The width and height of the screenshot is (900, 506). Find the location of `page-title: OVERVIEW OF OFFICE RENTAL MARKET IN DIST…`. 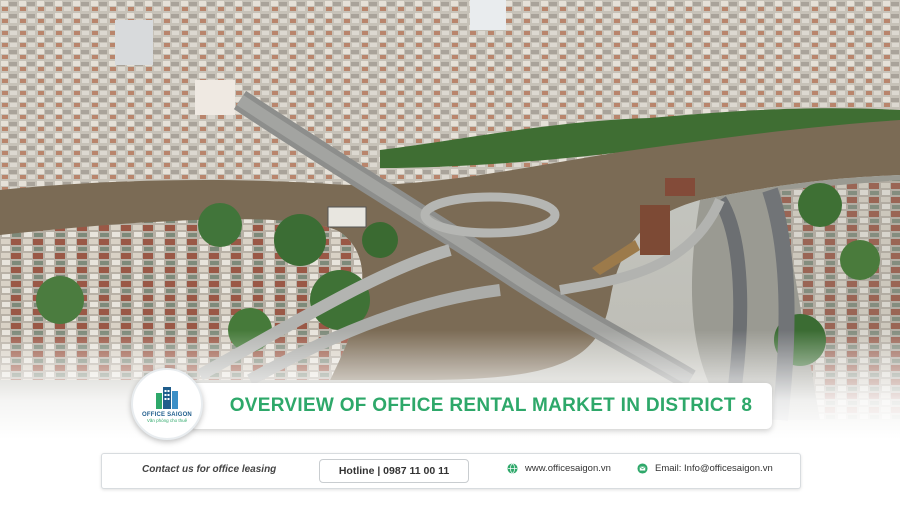

page-title: OVERVIEW OF OFFICE RENTAL MARKET IN DIST… is located at coordinates (491, 405).